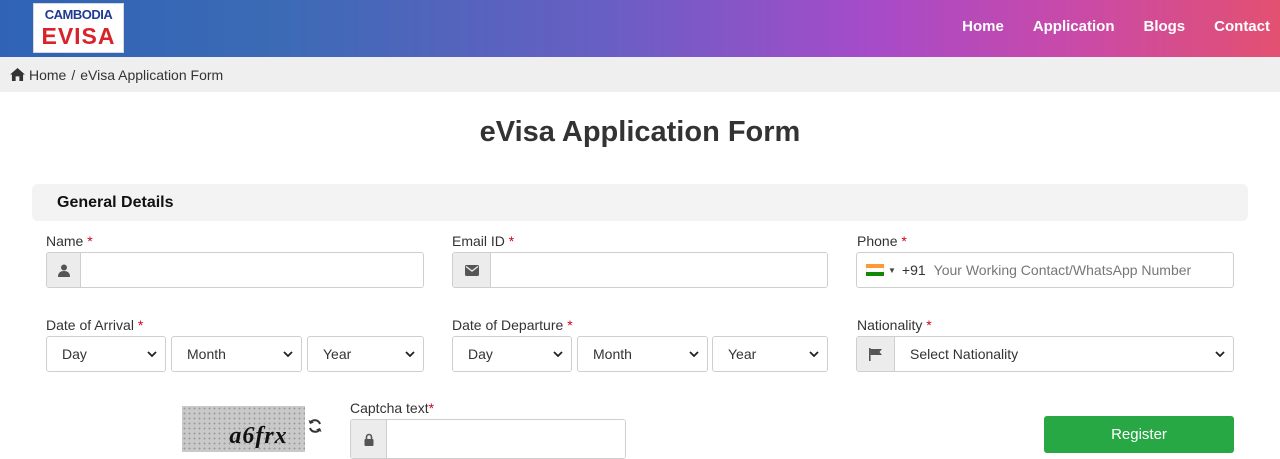  I want to click on arrival-year-select: Year, so click(365, 354).